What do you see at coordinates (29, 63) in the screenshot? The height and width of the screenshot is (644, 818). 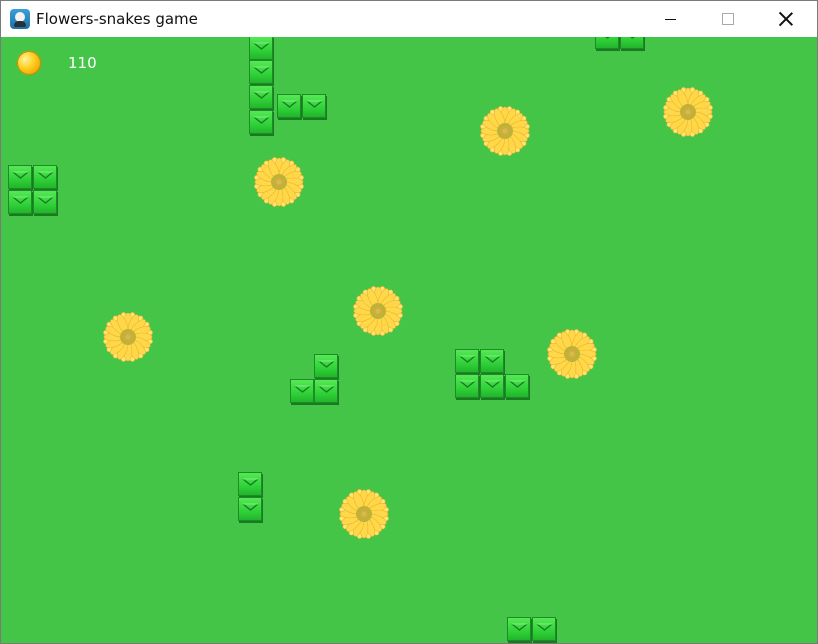 I see `coin-icon` at bounding box center [29, 63].